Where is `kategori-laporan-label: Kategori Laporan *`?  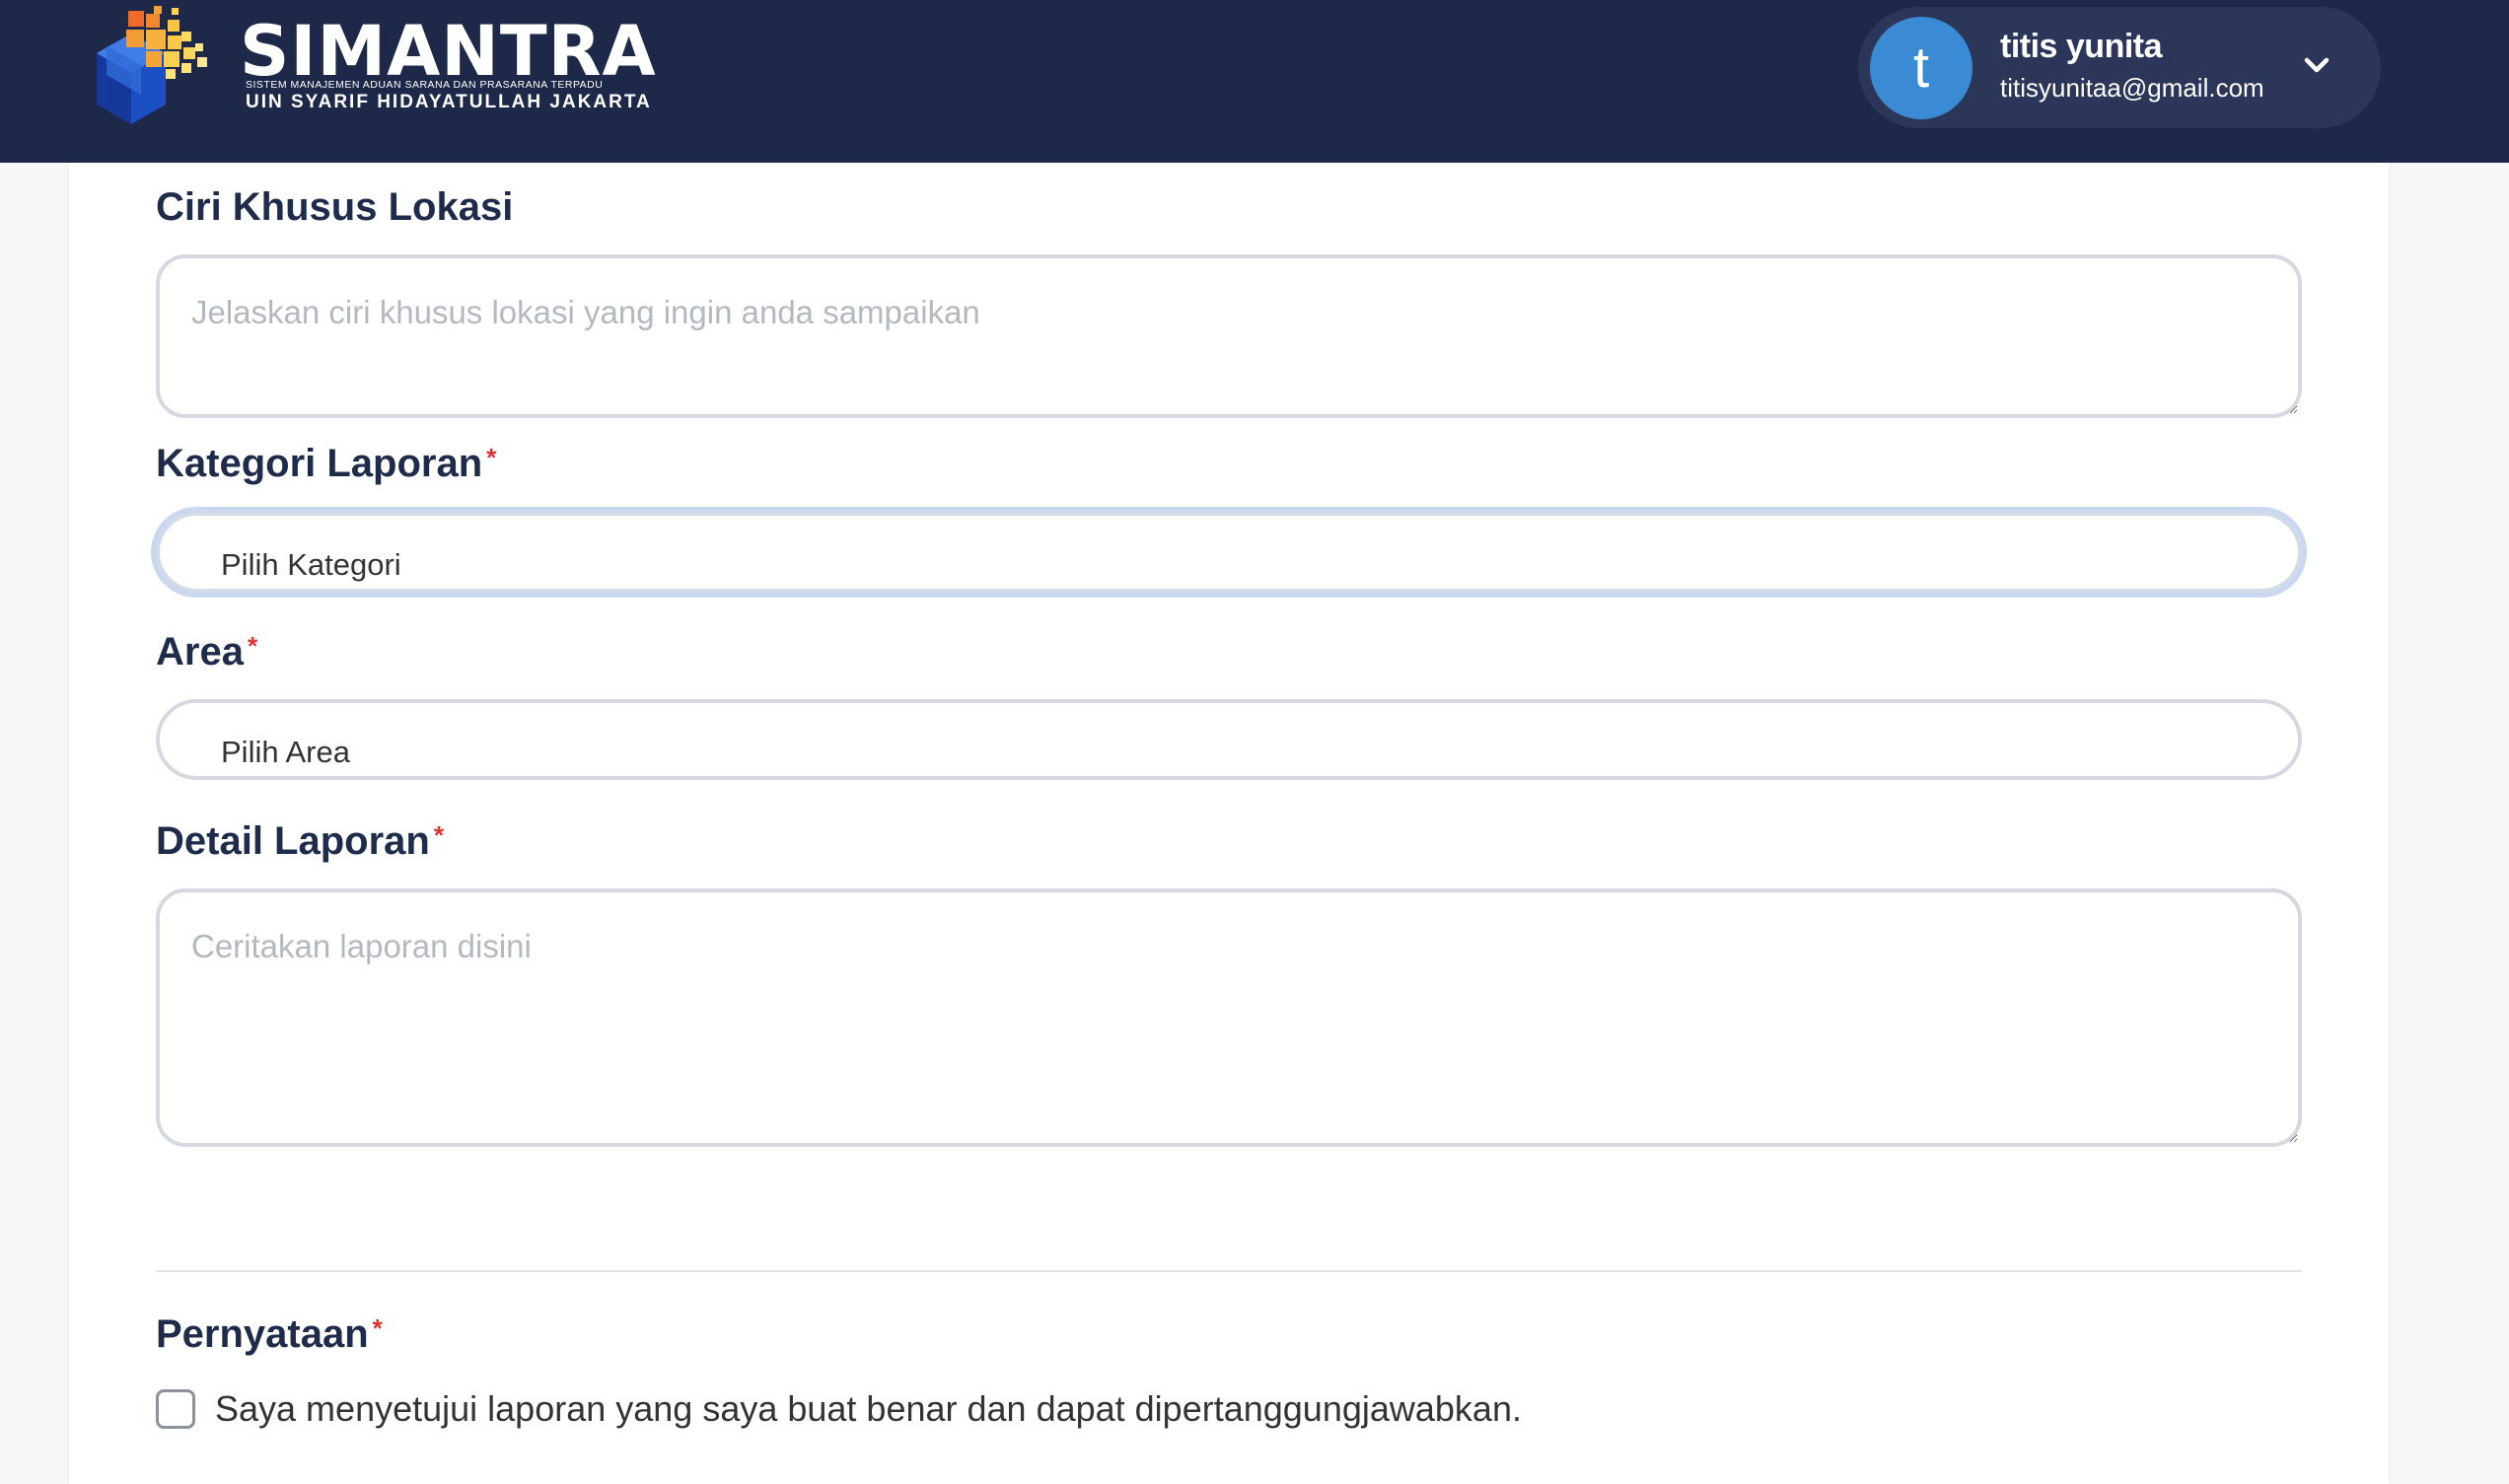
kategori-laporan-label: Kategori Laporan * is located at coordinates (326, 463).